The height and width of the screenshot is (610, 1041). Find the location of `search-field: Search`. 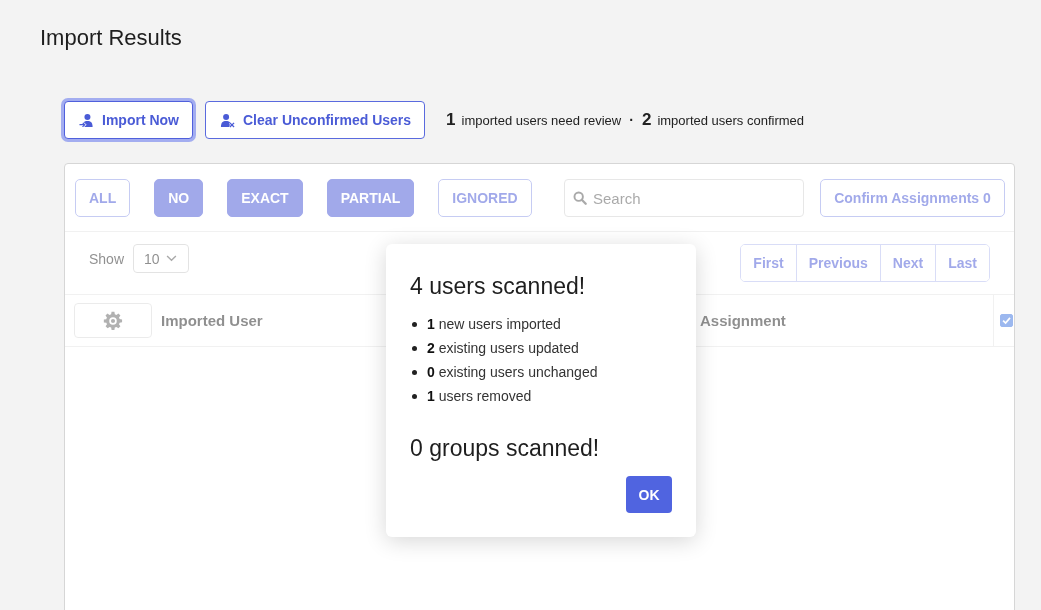

search-field: Search is located at coordinates (684, 198).